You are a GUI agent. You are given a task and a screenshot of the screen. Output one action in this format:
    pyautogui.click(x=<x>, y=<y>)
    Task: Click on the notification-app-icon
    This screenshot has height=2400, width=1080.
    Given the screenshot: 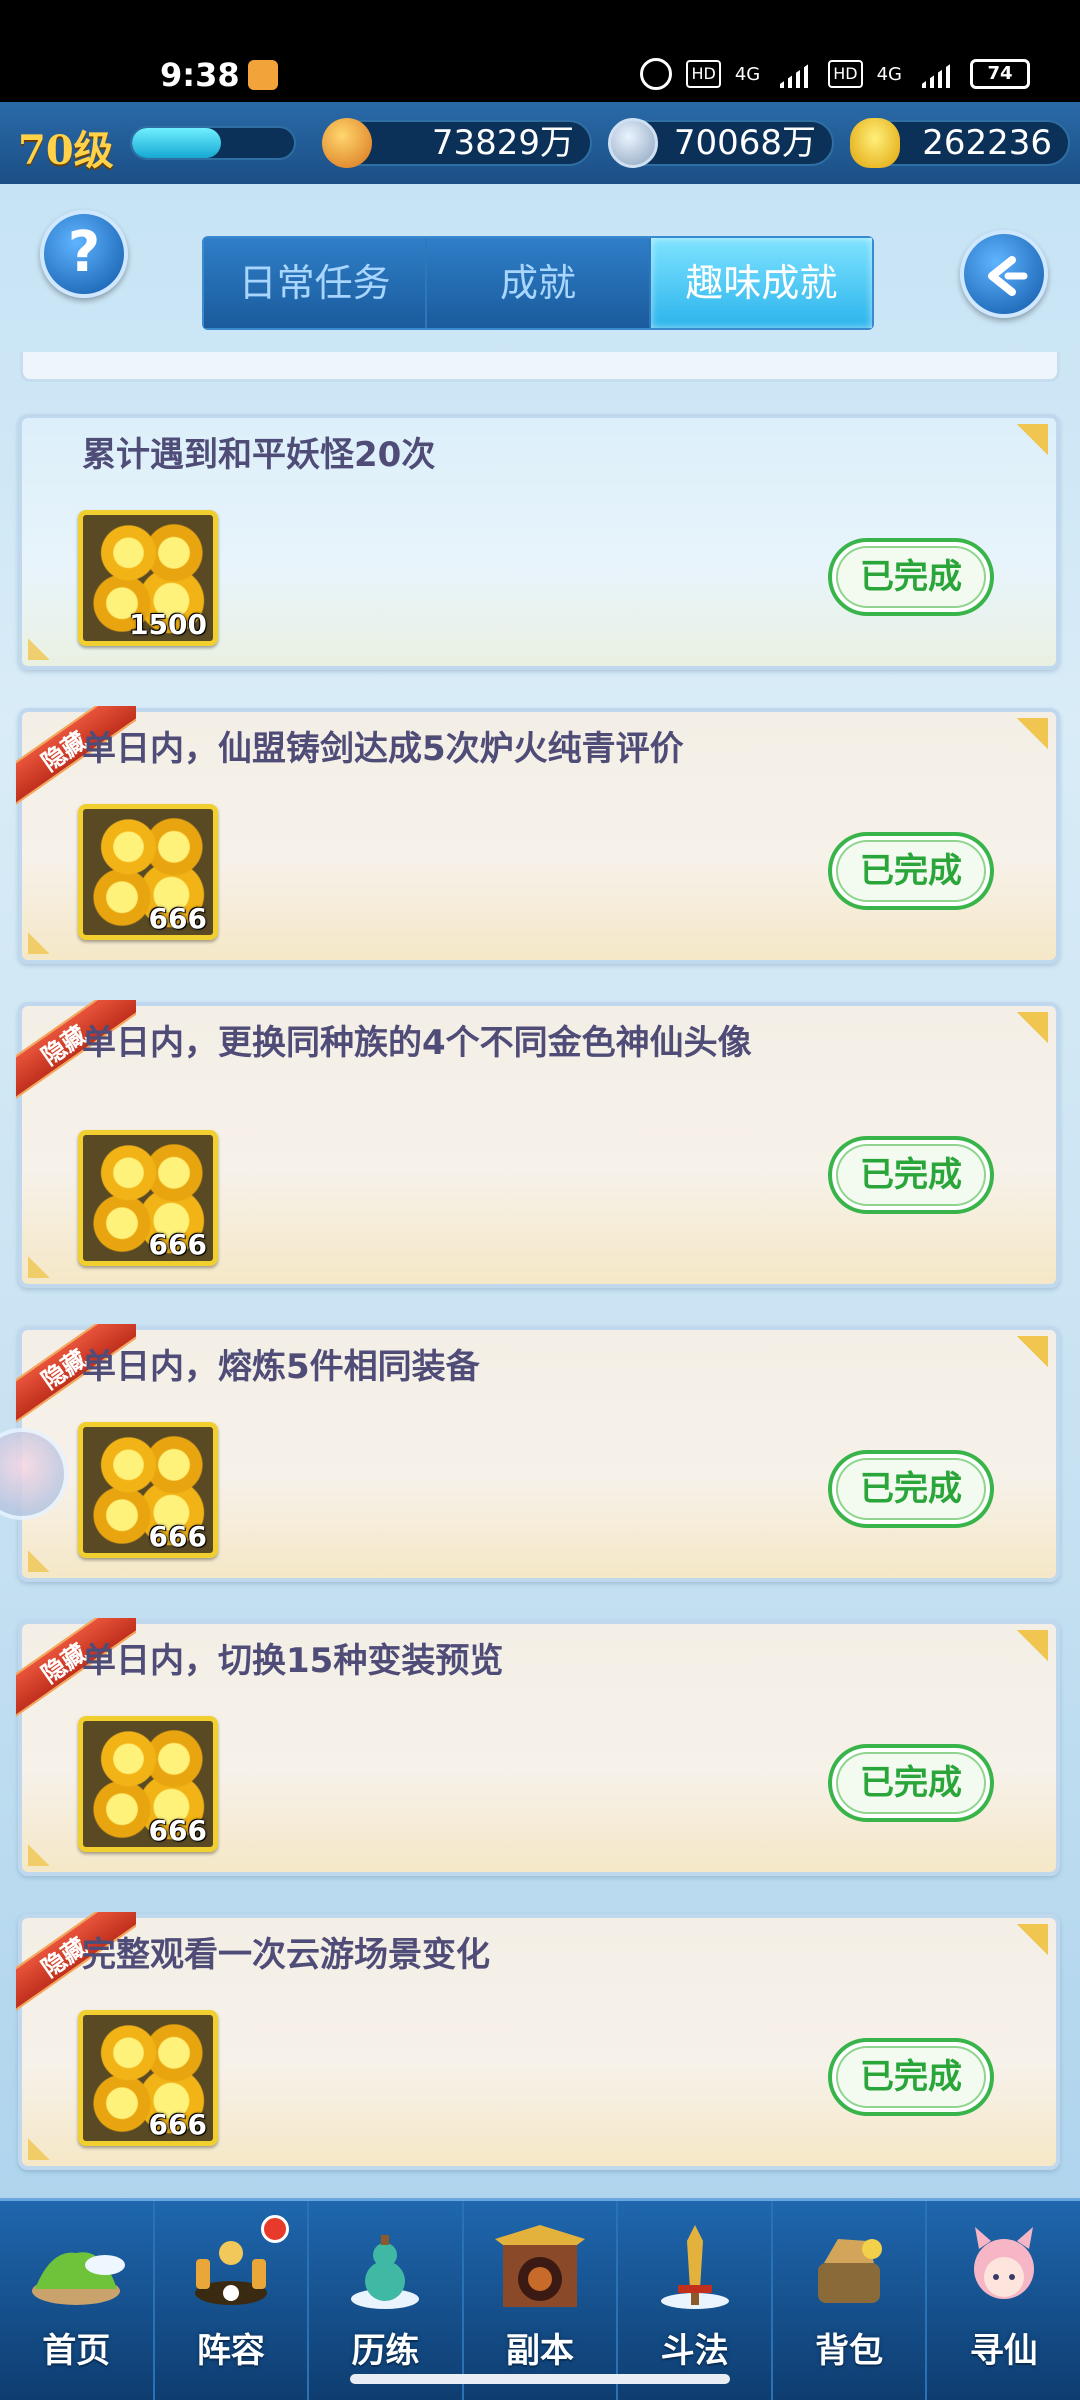 What is the action you would take?
    pyautogui.click(x=263, y=75)
    